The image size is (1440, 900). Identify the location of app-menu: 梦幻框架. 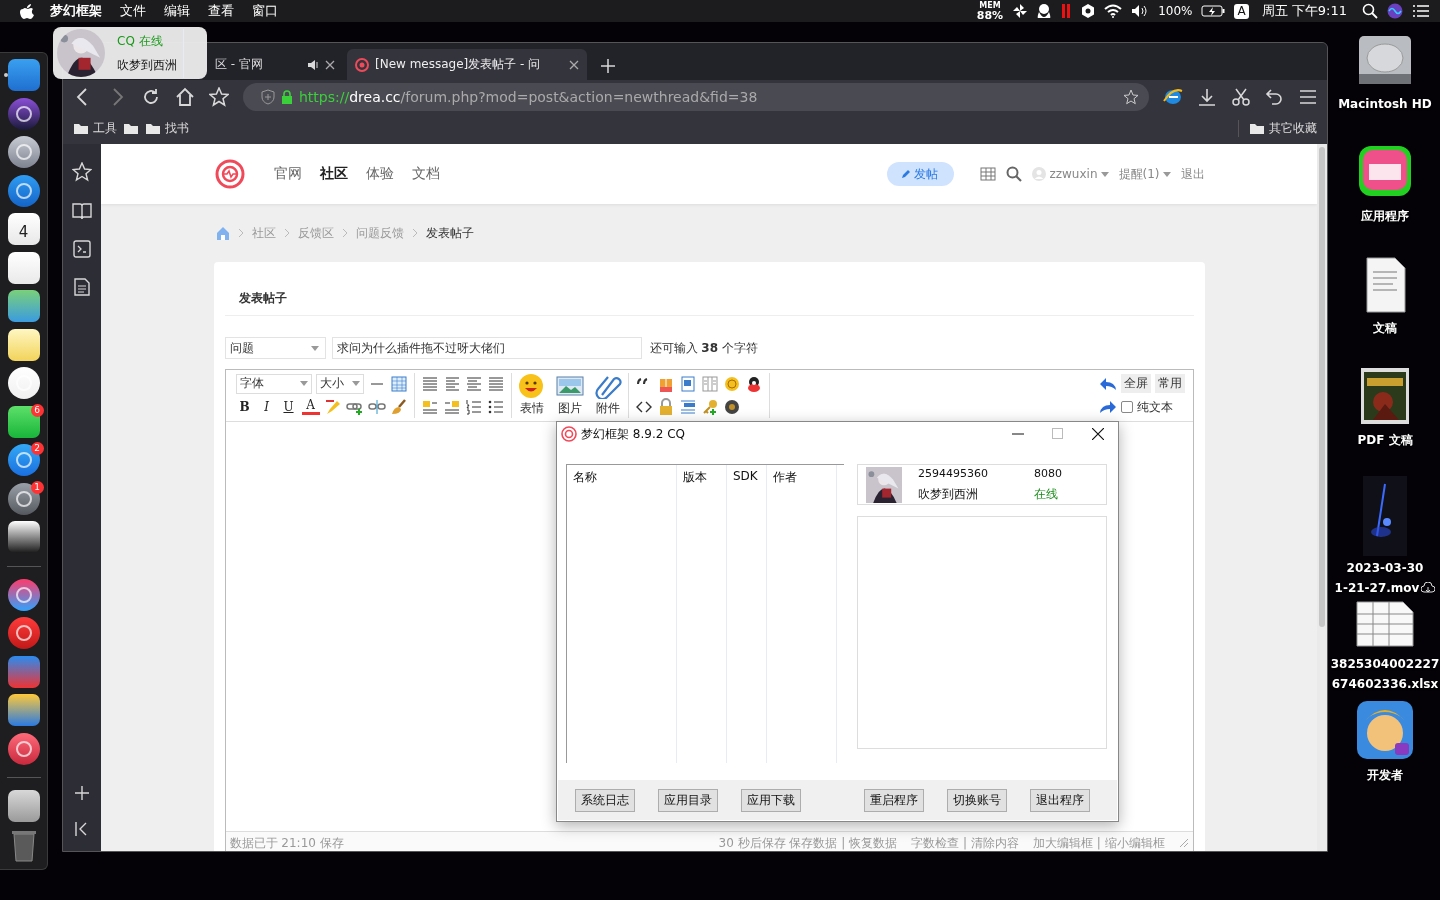
(72, 11).